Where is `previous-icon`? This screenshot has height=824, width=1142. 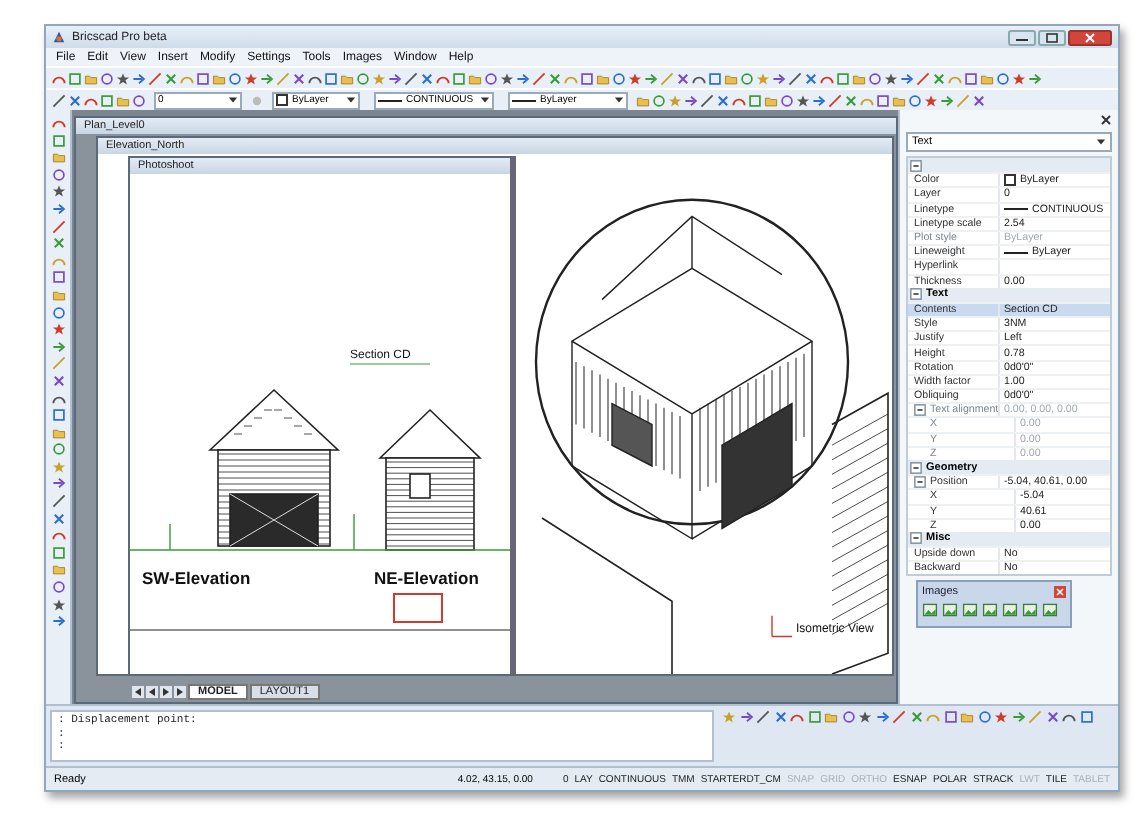 previous-icon is located at coordinates (152, 692).